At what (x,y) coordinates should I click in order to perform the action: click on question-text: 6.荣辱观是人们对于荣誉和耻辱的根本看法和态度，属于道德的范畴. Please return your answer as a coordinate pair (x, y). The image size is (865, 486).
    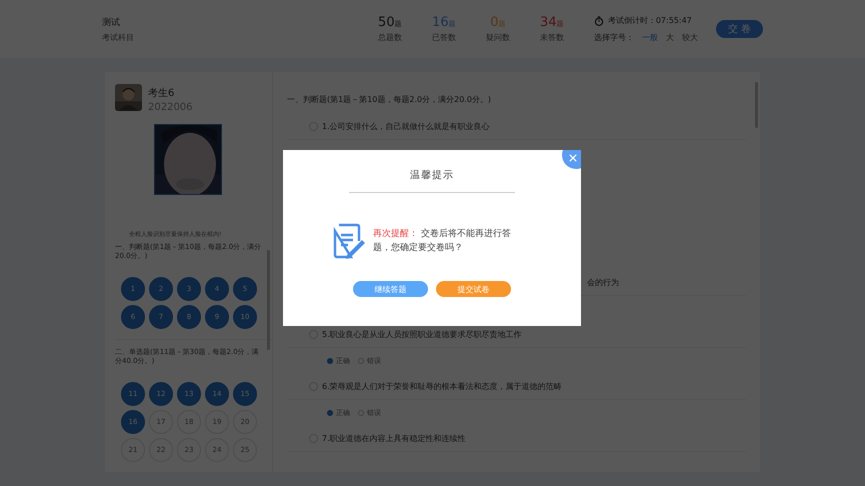
    Looking at the image, I should click on (442, 386).